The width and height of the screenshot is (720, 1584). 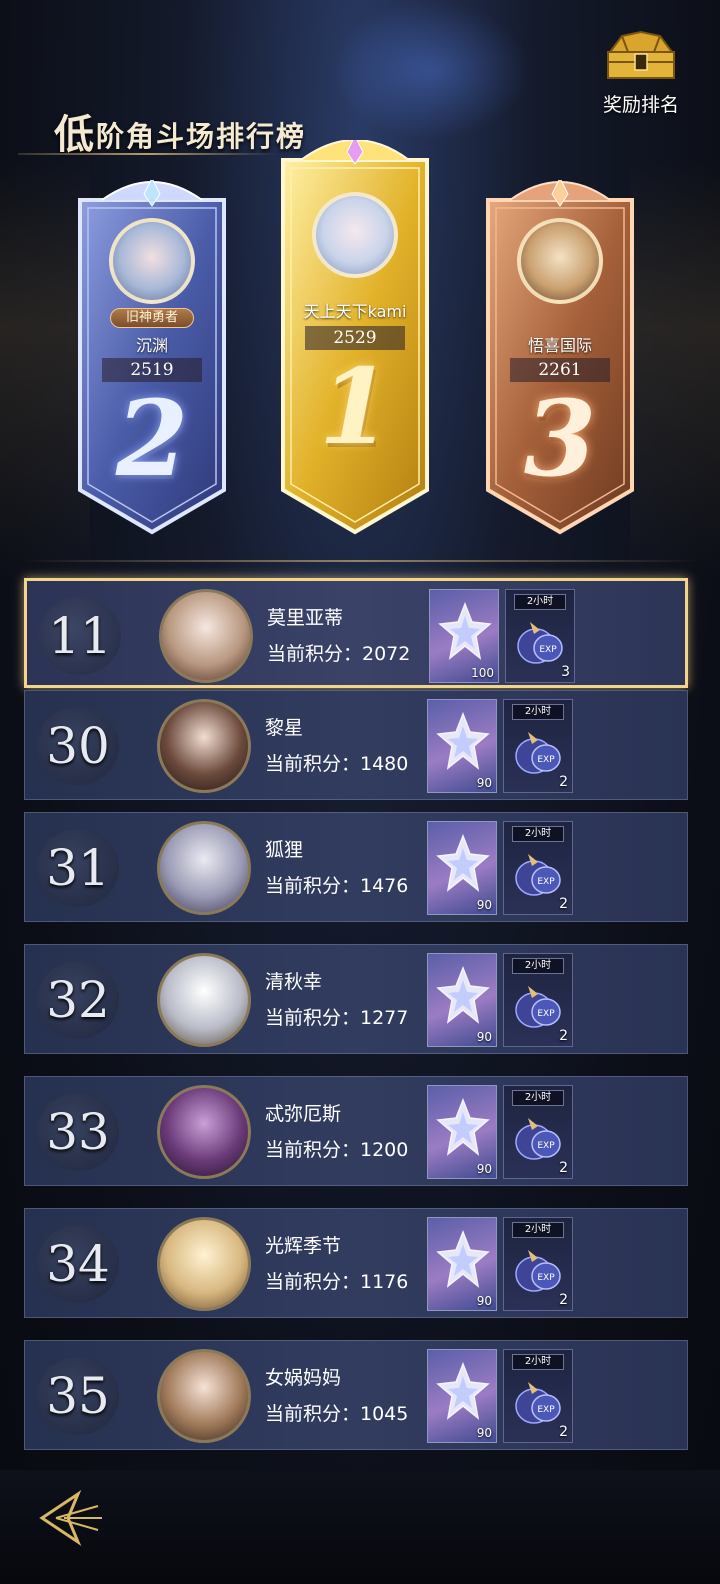 I want to click on back-button, so click(x=70, y=1518).